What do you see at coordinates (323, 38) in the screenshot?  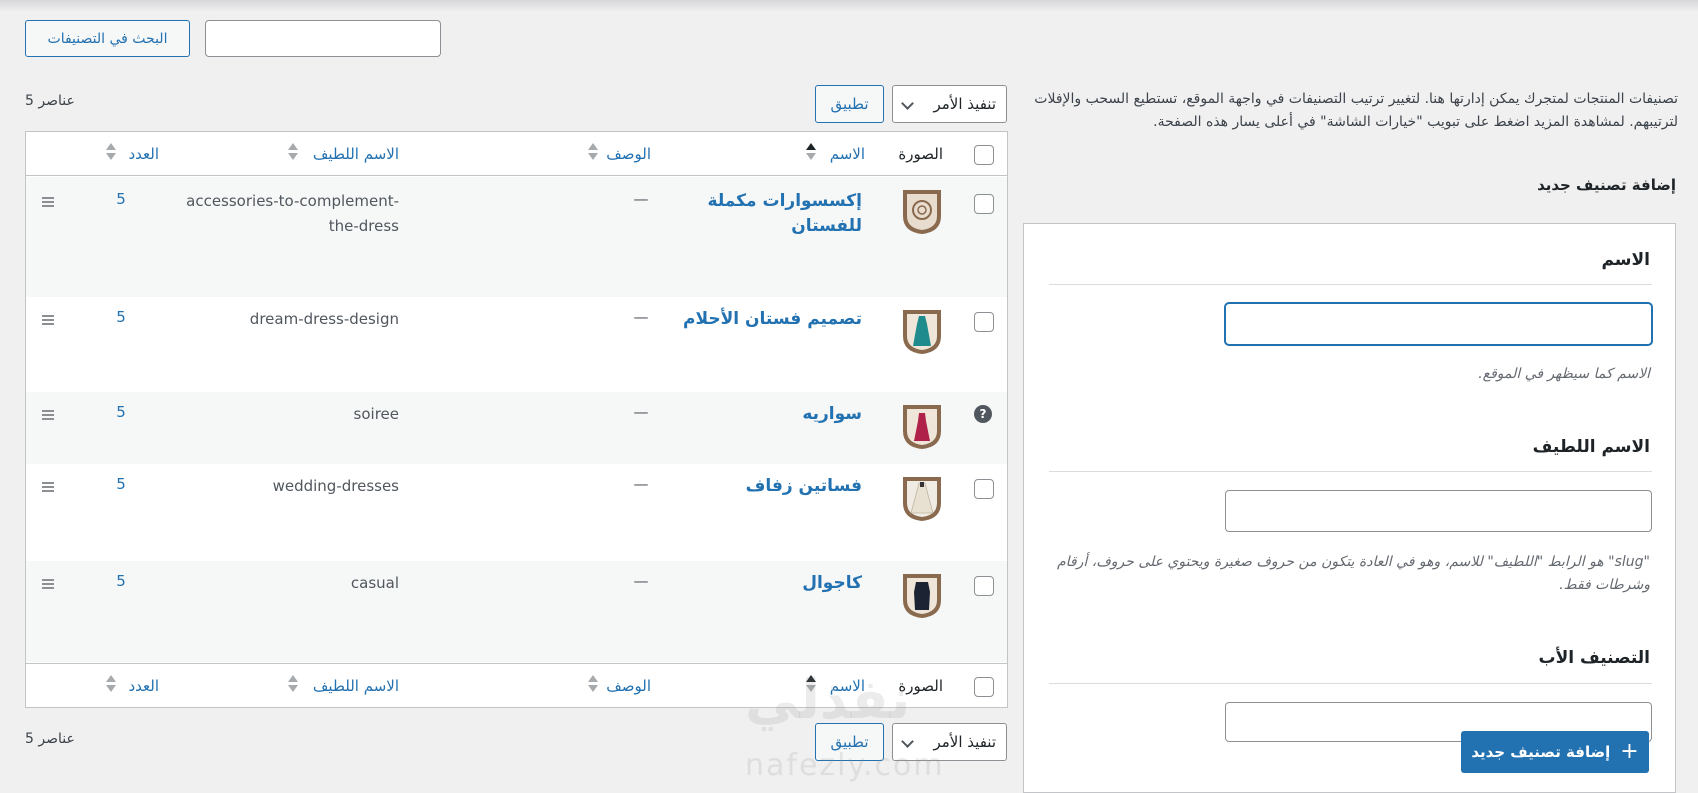 I see `search-input` at bounding box center [323, 38].